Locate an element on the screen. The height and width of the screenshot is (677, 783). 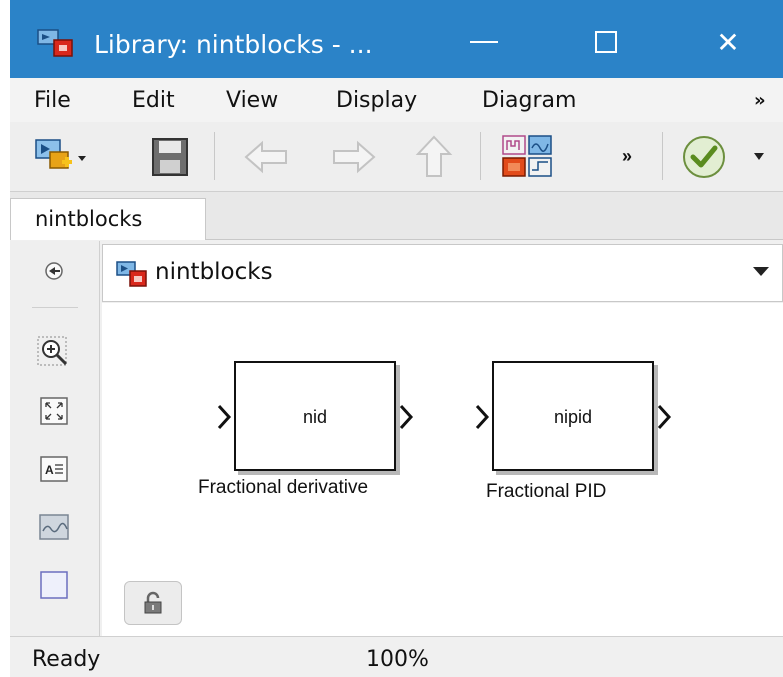
hide-explorer-icon is located at coordinates (54, 271).